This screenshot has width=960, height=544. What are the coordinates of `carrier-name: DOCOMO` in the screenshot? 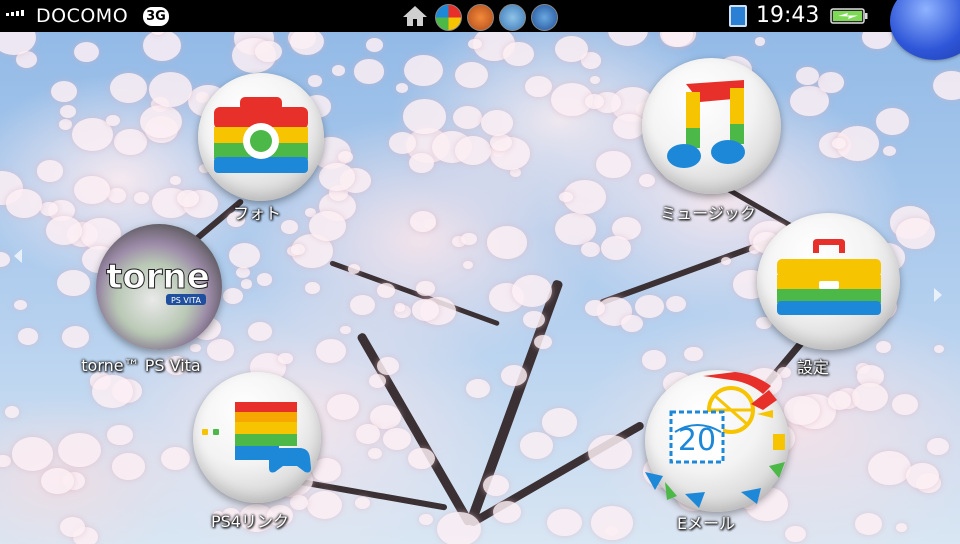 It's located at (82, 16).